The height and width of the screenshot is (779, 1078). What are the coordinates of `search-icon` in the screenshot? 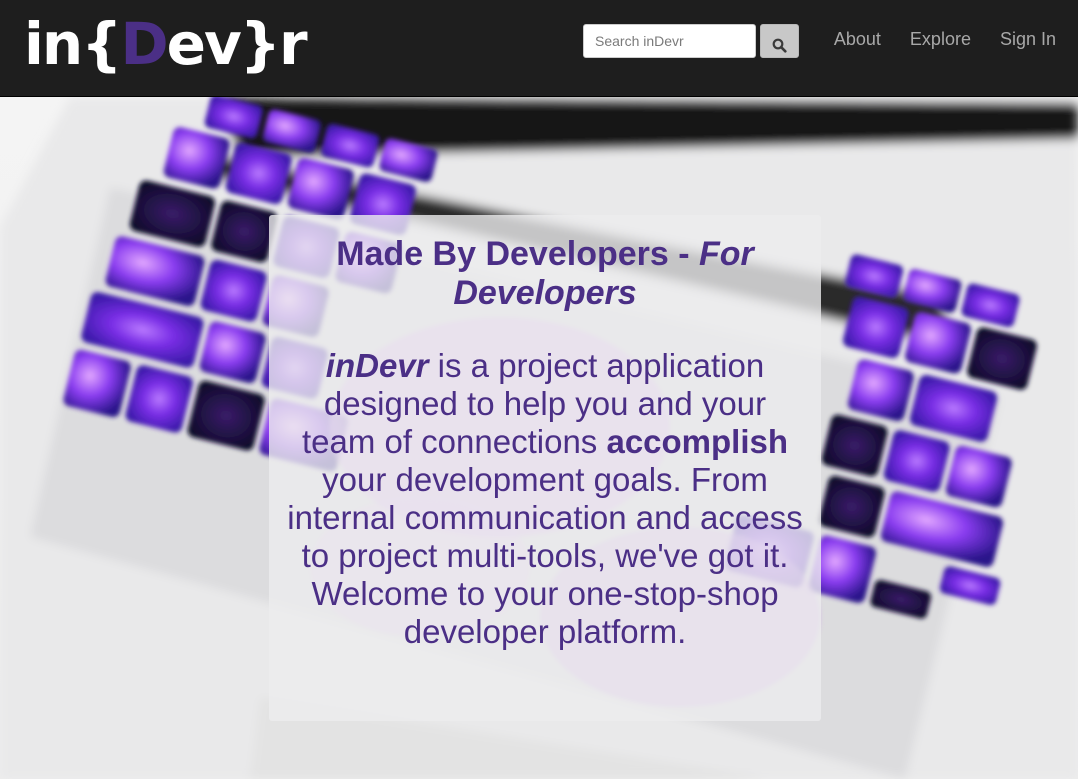 It's located at (779, 45).